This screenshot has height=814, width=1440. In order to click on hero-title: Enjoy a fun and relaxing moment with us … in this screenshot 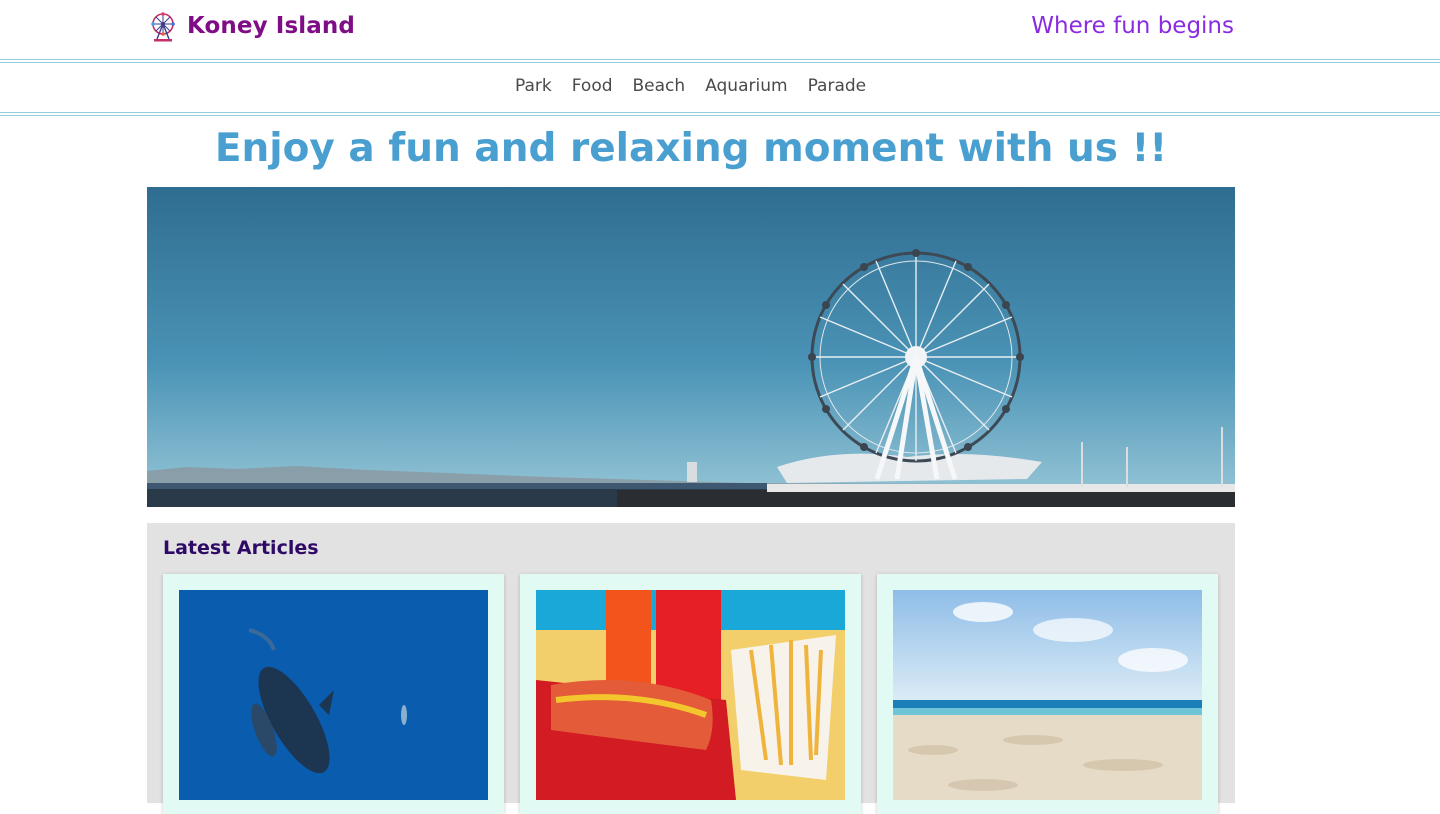, I will do `click(691, 148)`.